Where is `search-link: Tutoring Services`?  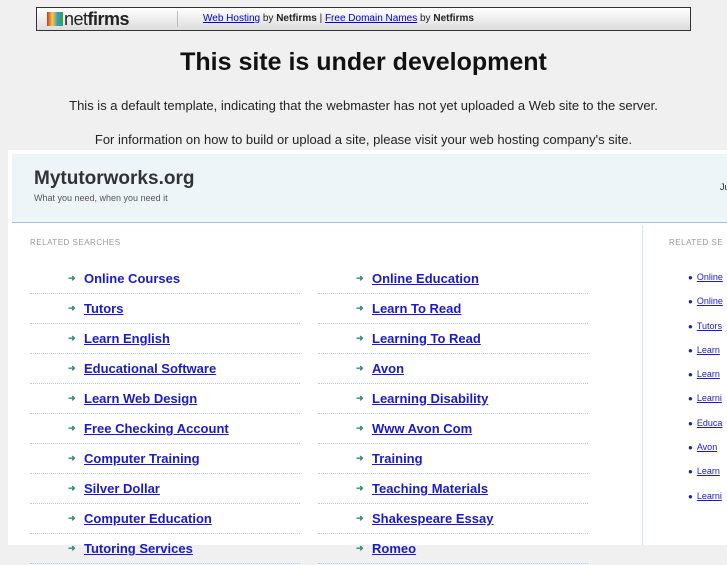 search-link: Tutoring Services is located at coordinates (138, 548).